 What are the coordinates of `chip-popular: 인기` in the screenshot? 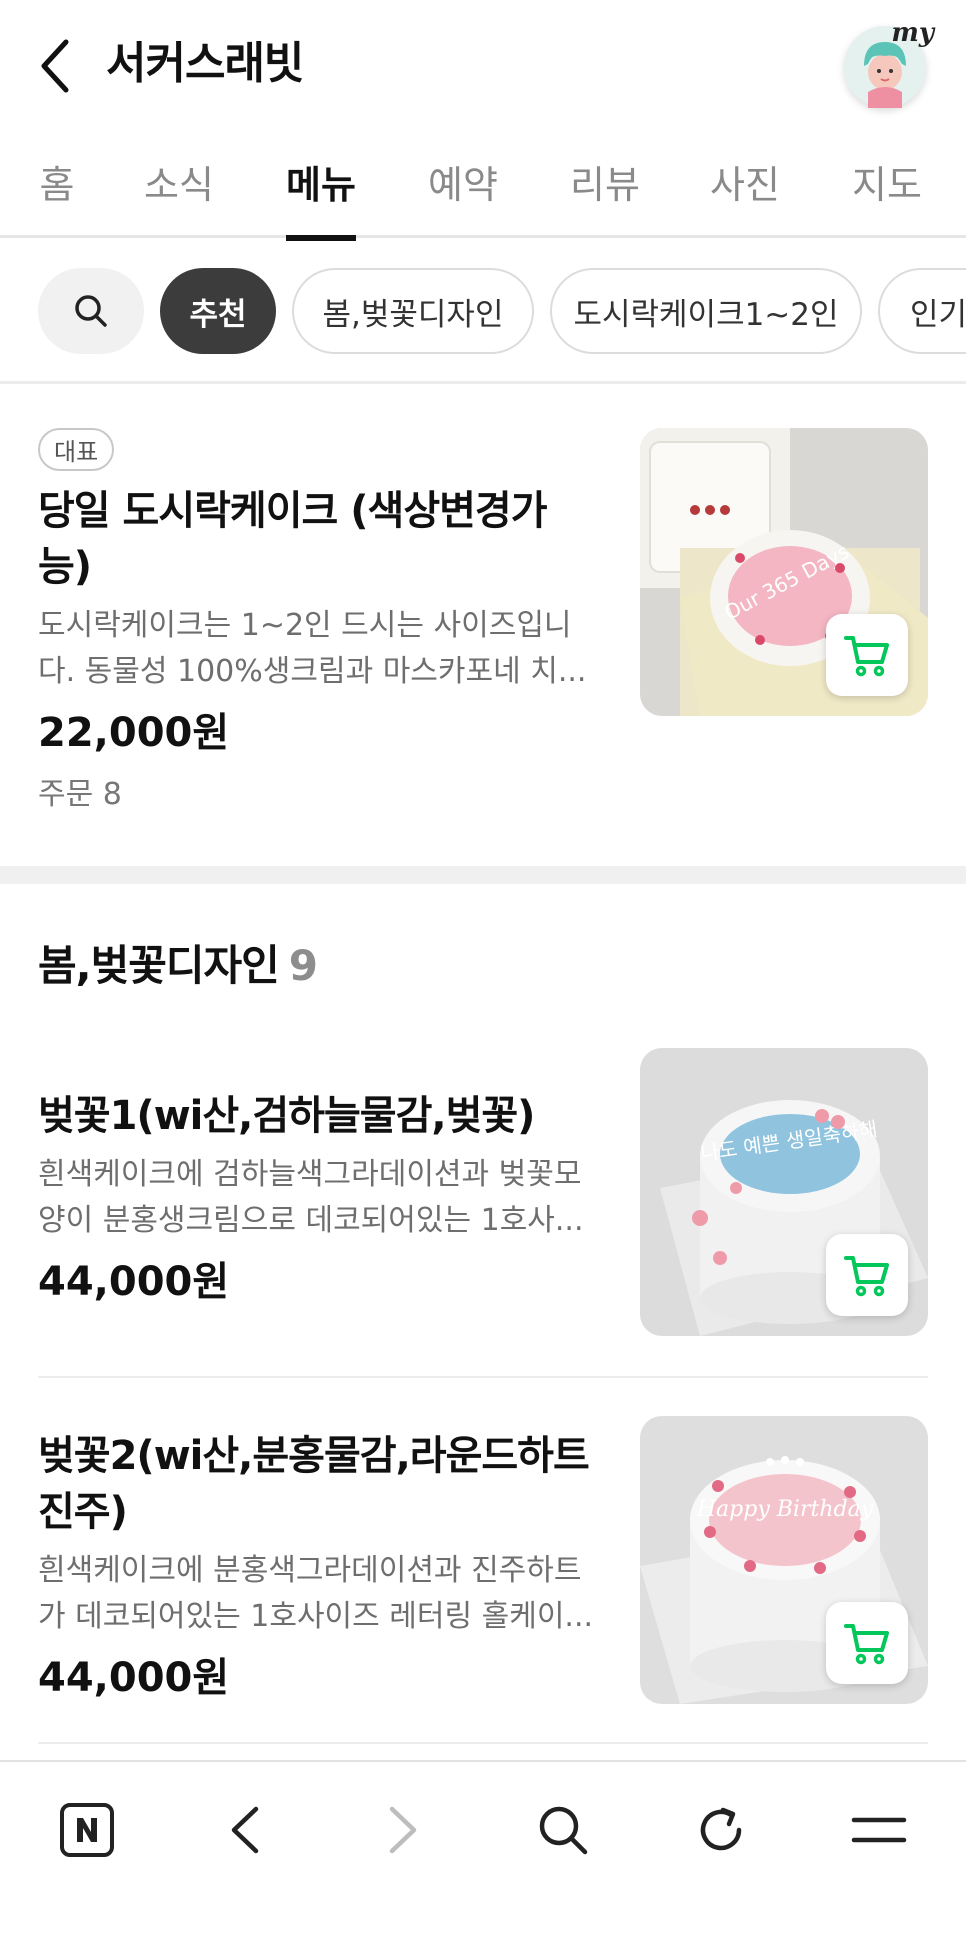 It's located at (922, 311).